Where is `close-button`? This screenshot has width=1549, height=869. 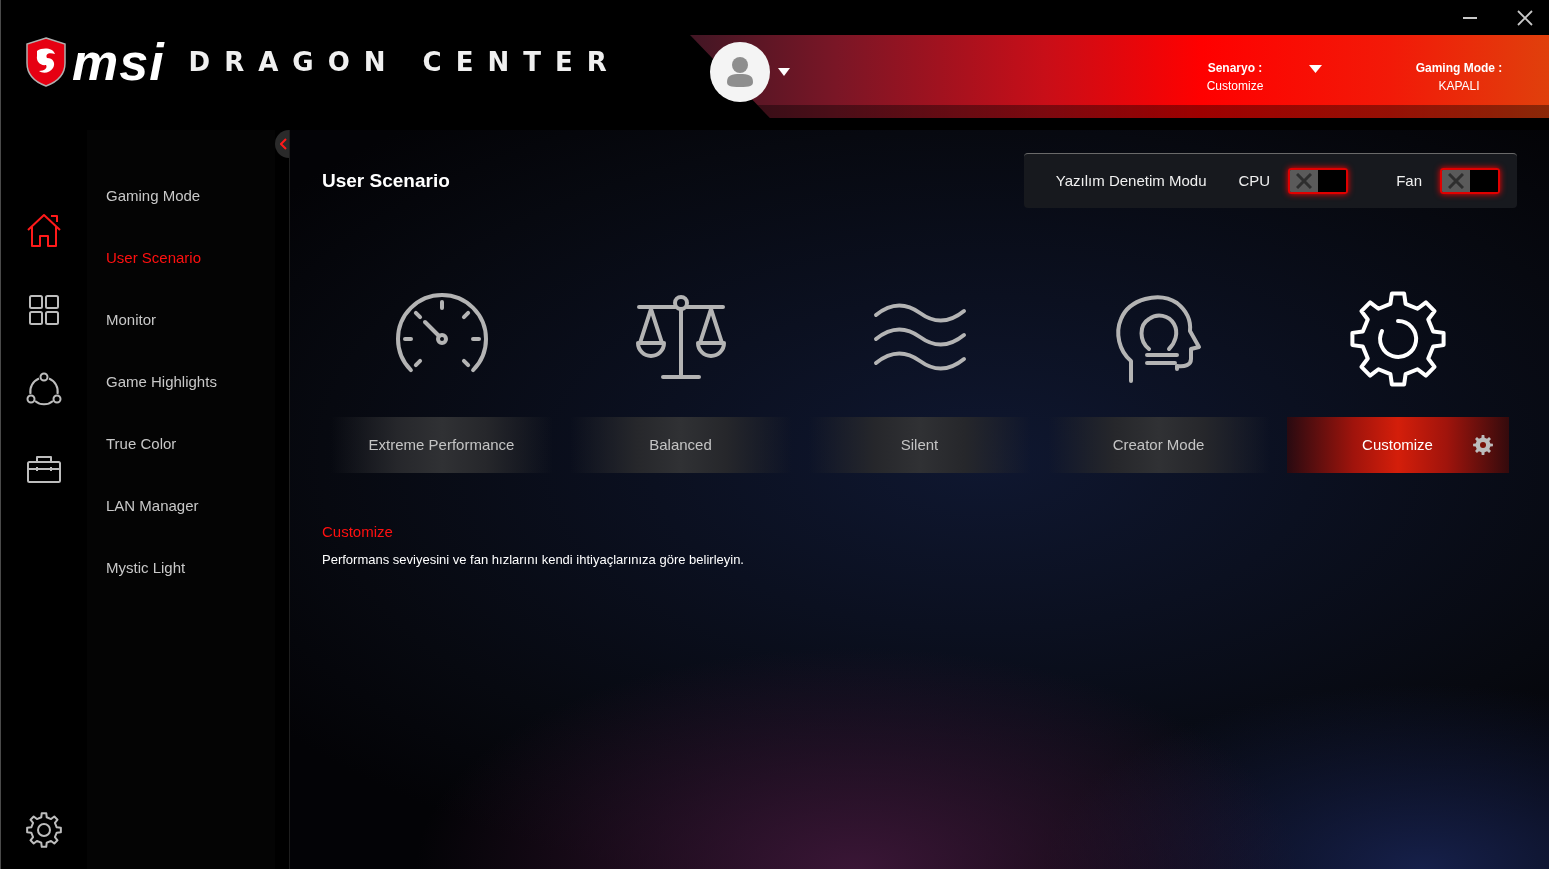
close-button is located at coordinates (1525, 17).